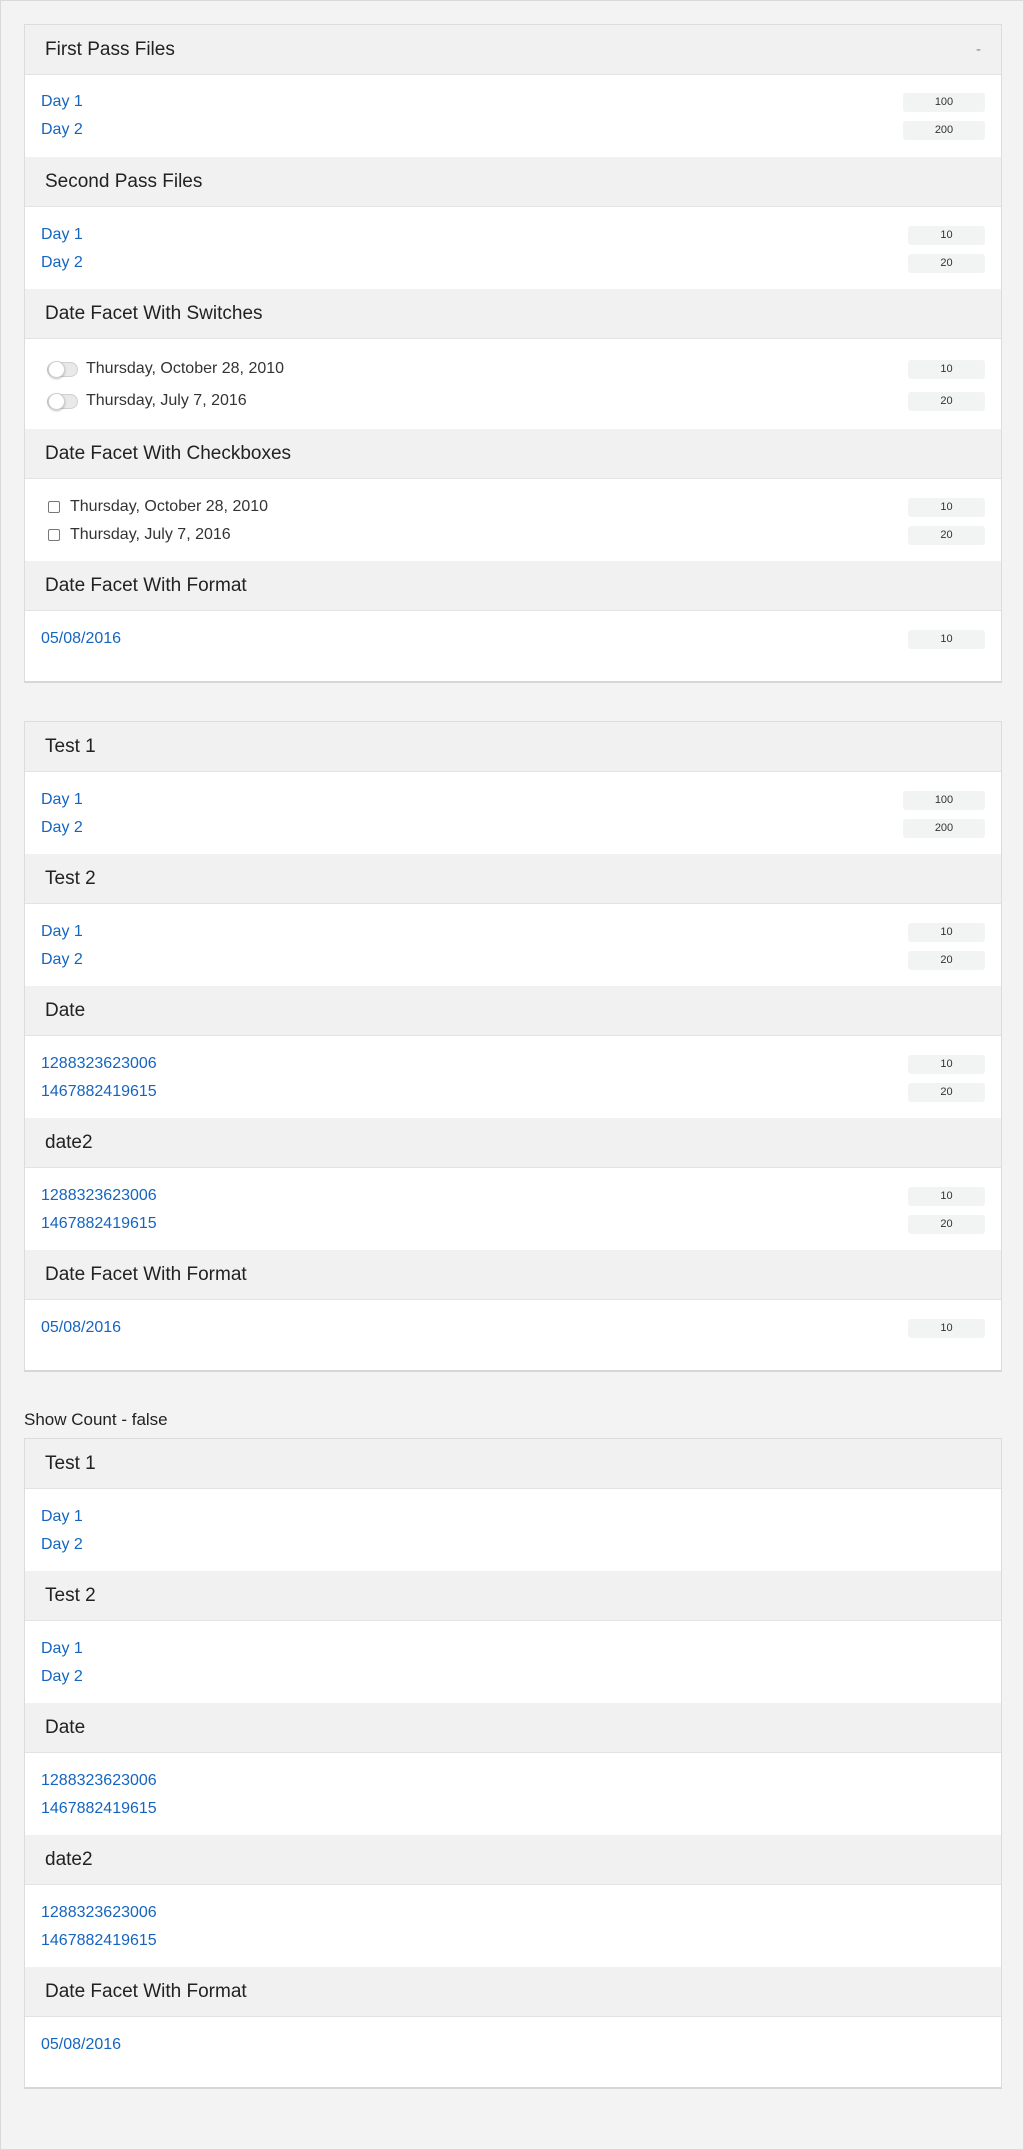  What do you see at coordinates (168, 453) in the screenshot?
I see `section-title: Date Facet With Checkboxes` at bounding box center [168, 453].